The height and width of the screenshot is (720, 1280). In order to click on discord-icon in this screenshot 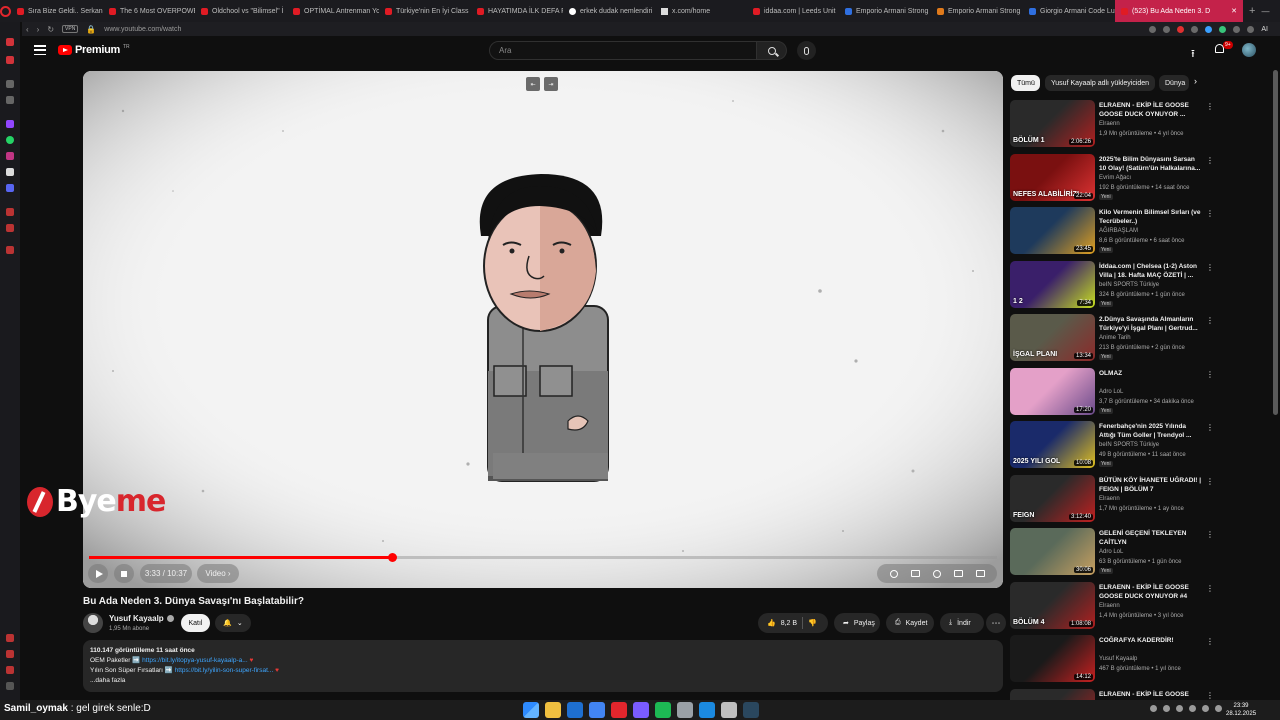, I will do `click(10, 188)`.